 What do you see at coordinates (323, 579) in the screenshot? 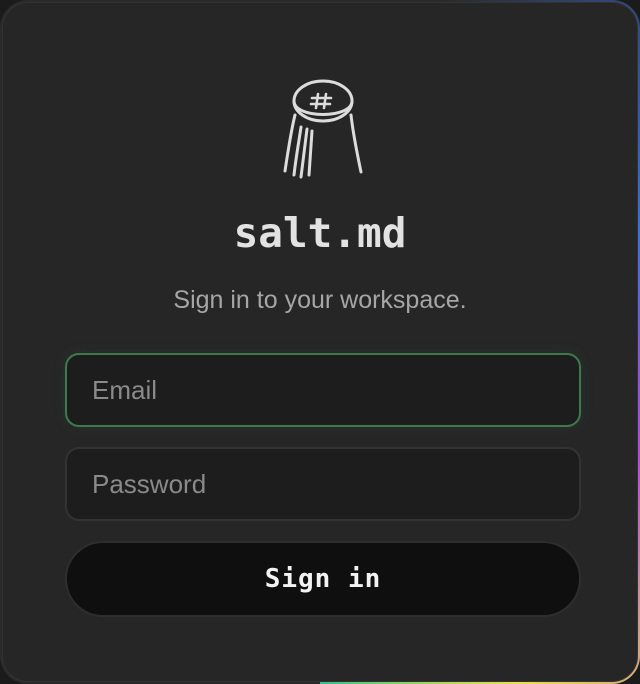
I see `sign-in-button: Sign in` at bounding box center [323, 579].